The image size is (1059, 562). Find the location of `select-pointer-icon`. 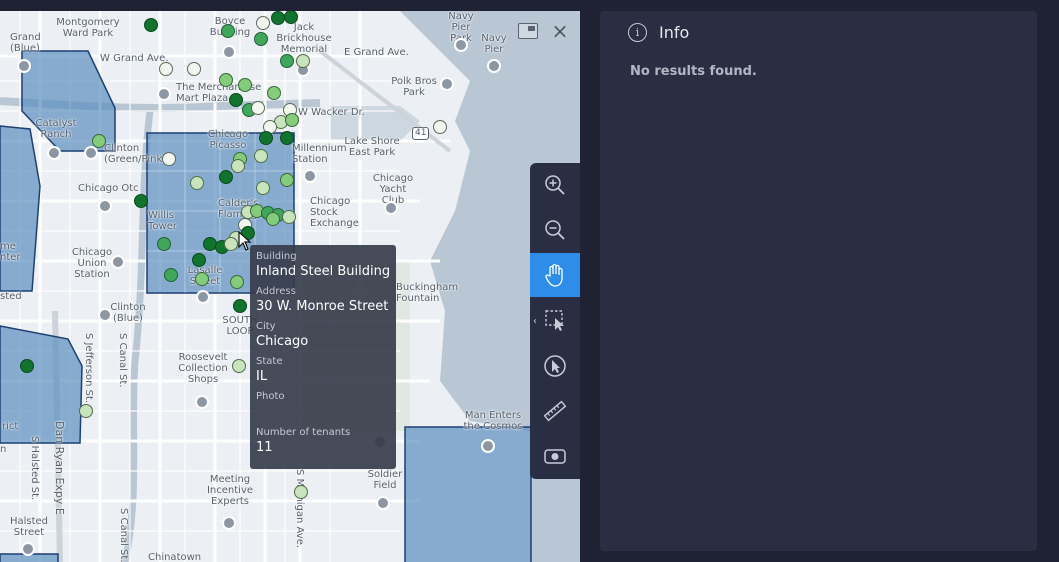

select-pointer-icon is located at coordinates (555, 366).